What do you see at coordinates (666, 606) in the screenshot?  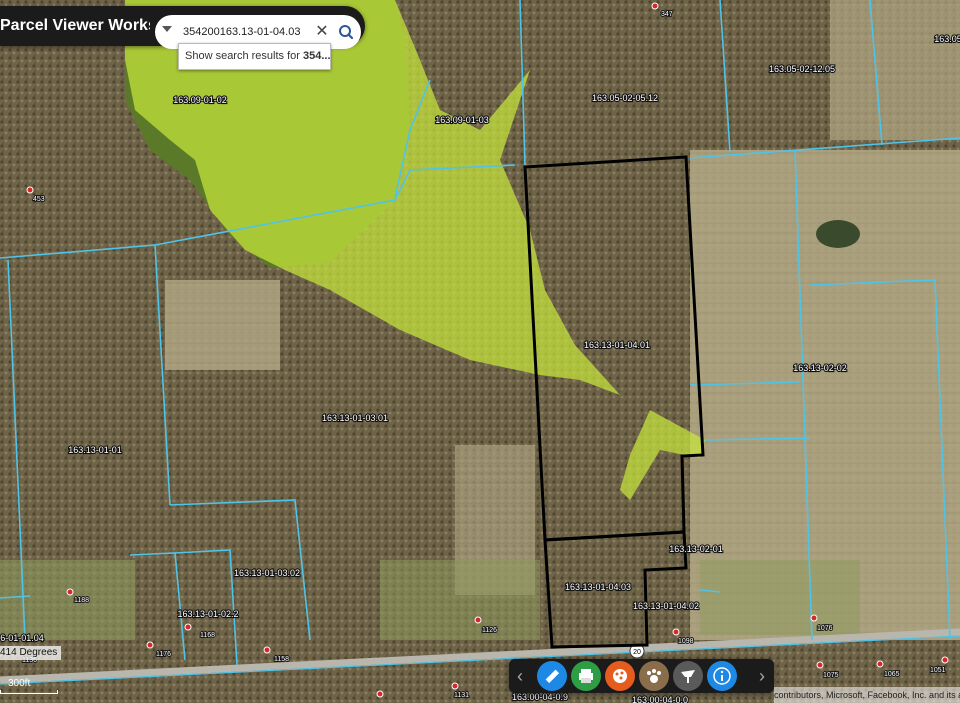 I see `parcel-label: 163.13-01-04.02` at bounding box center [666, 606].